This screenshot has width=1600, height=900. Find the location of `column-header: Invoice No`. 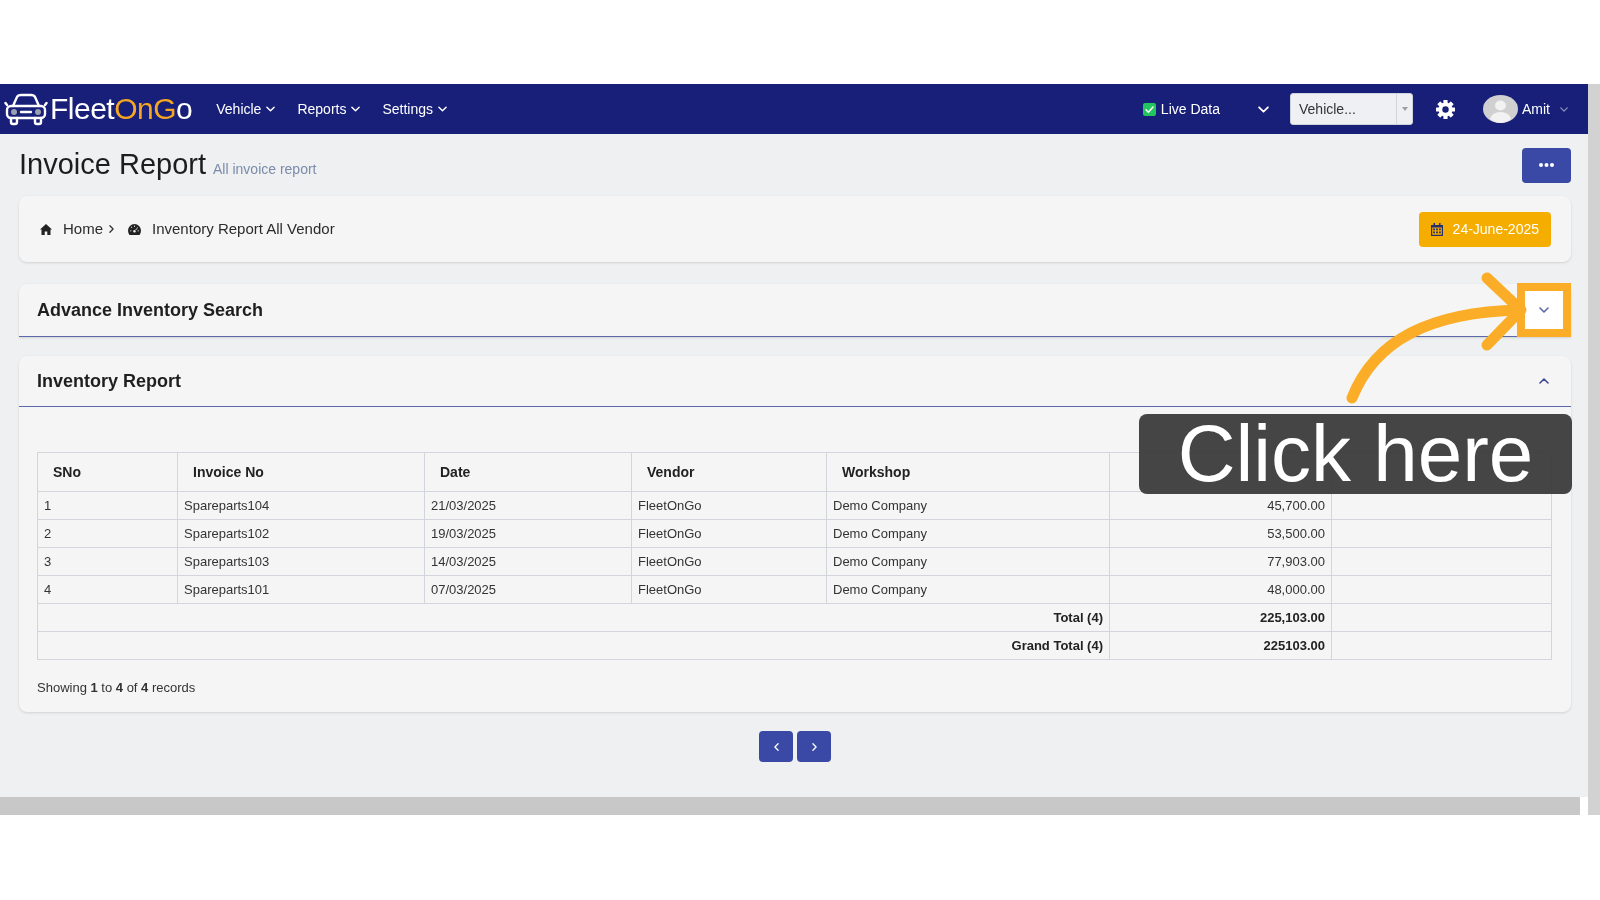

column-header: Invoice No is located at coordinates (301, 472).